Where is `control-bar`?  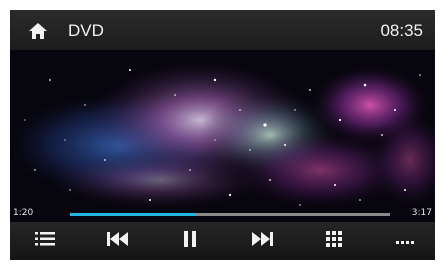 control-bar is located at coordinates (222, 241).